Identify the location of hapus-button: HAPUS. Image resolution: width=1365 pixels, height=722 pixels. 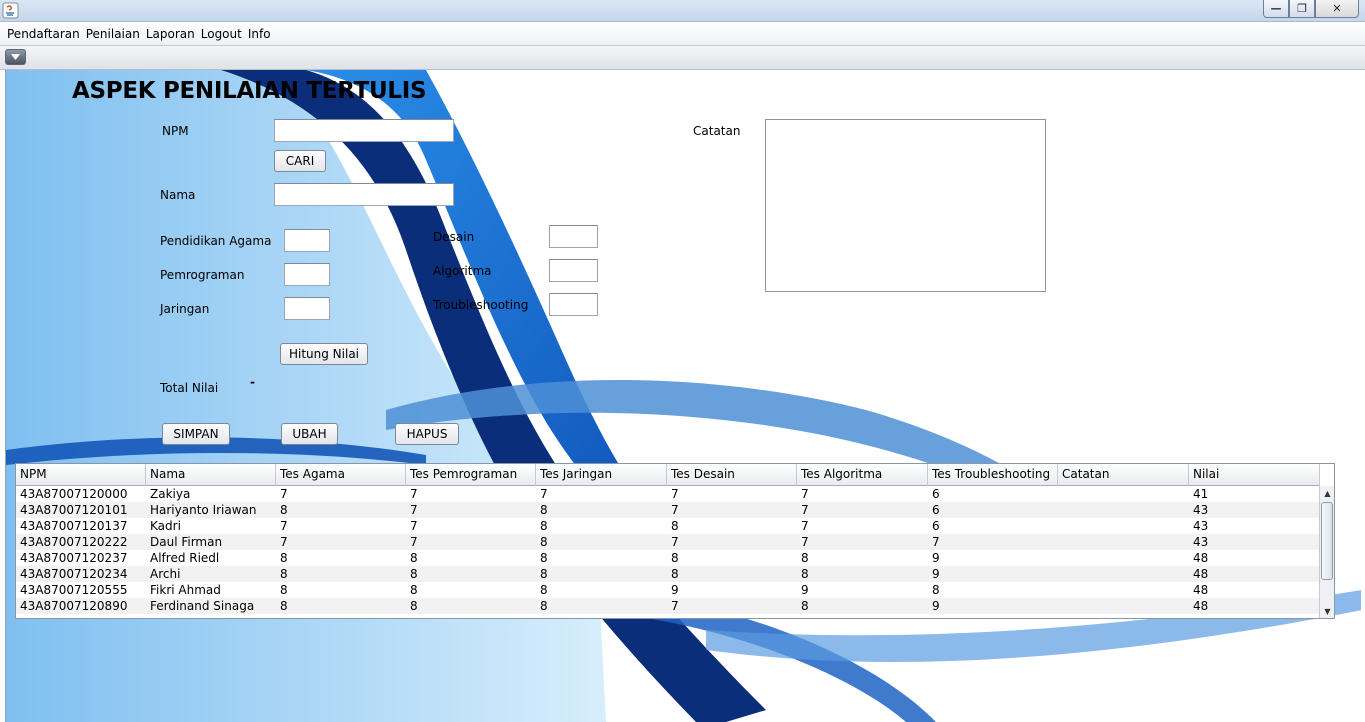
(427, 434).